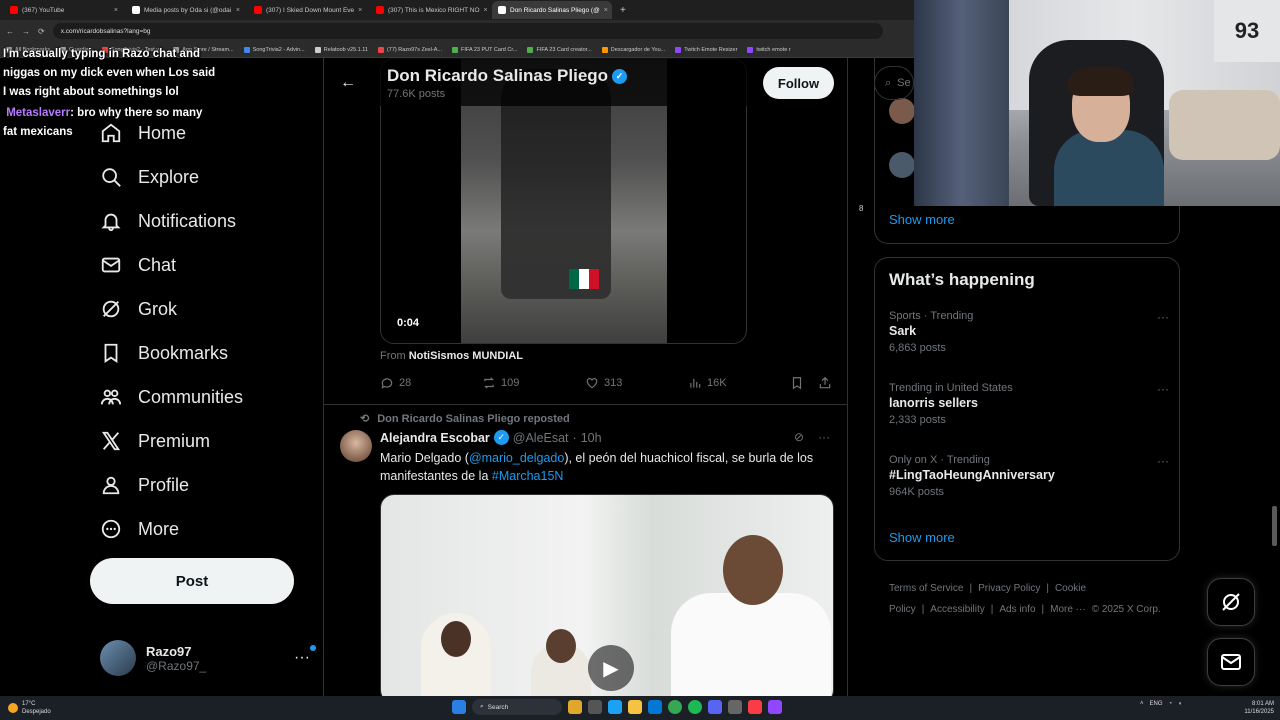 The width and height of the screenshot is (1280, 720). Describe the element at coordinates (824, 437) in the screenshot. I see `more-options-icon: ···` at that location.